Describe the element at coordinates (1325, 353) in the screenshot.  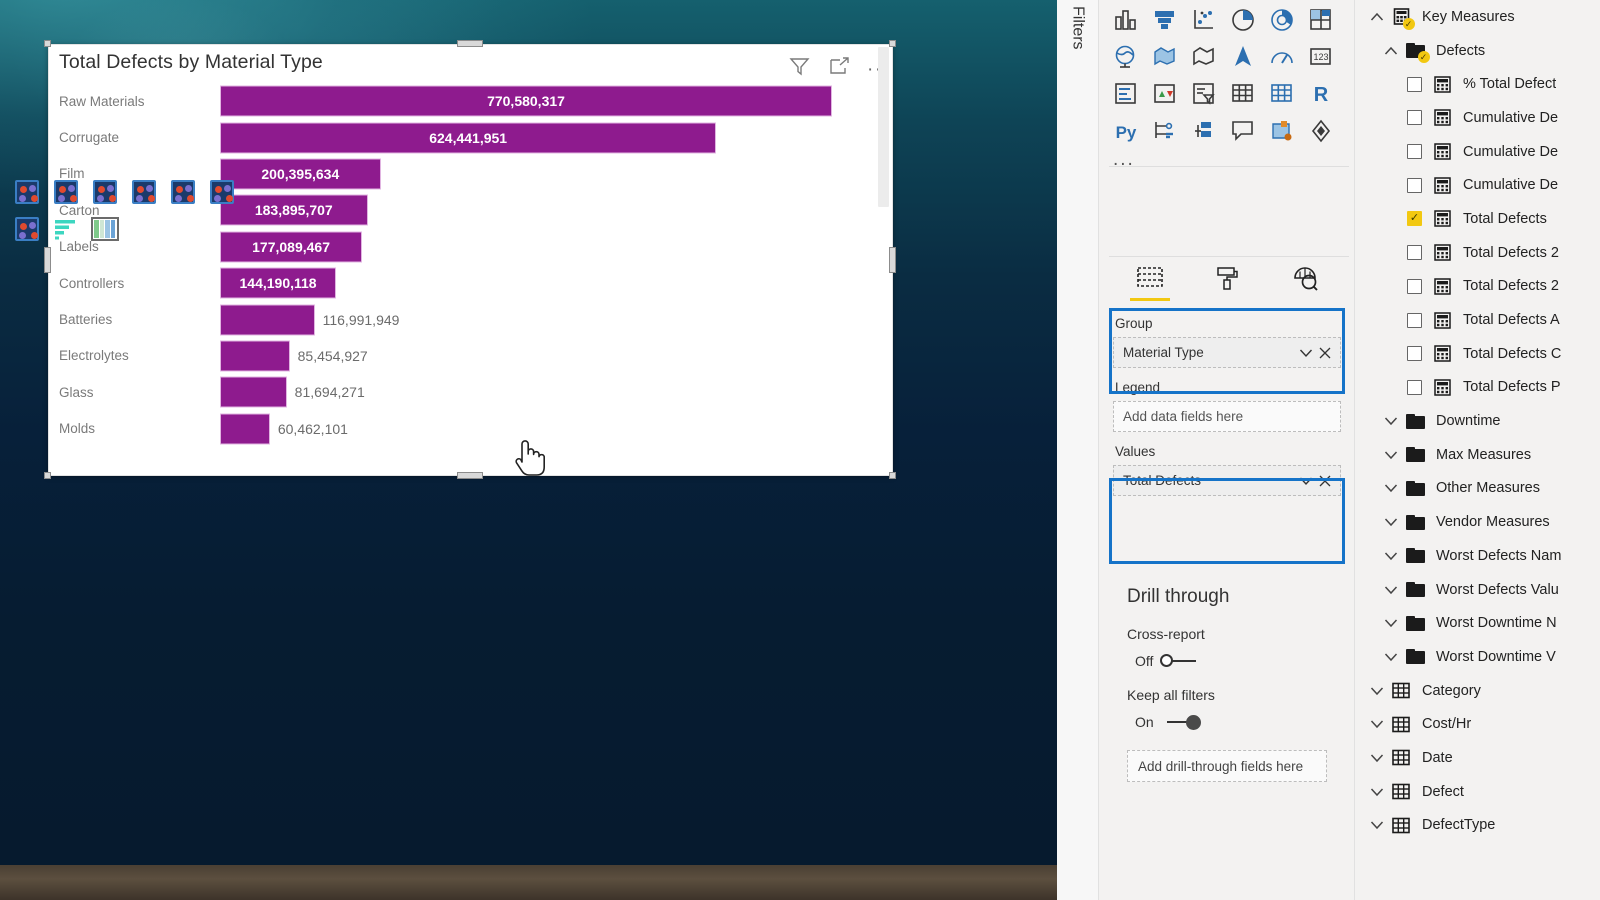
I see `remove-field-icon` at that location.